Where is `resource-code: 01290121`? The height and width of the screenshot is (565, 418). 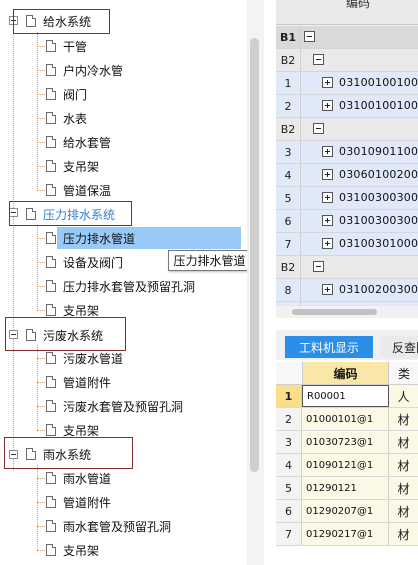
resource-code: 01290121 is located at coordinates (345, 488).